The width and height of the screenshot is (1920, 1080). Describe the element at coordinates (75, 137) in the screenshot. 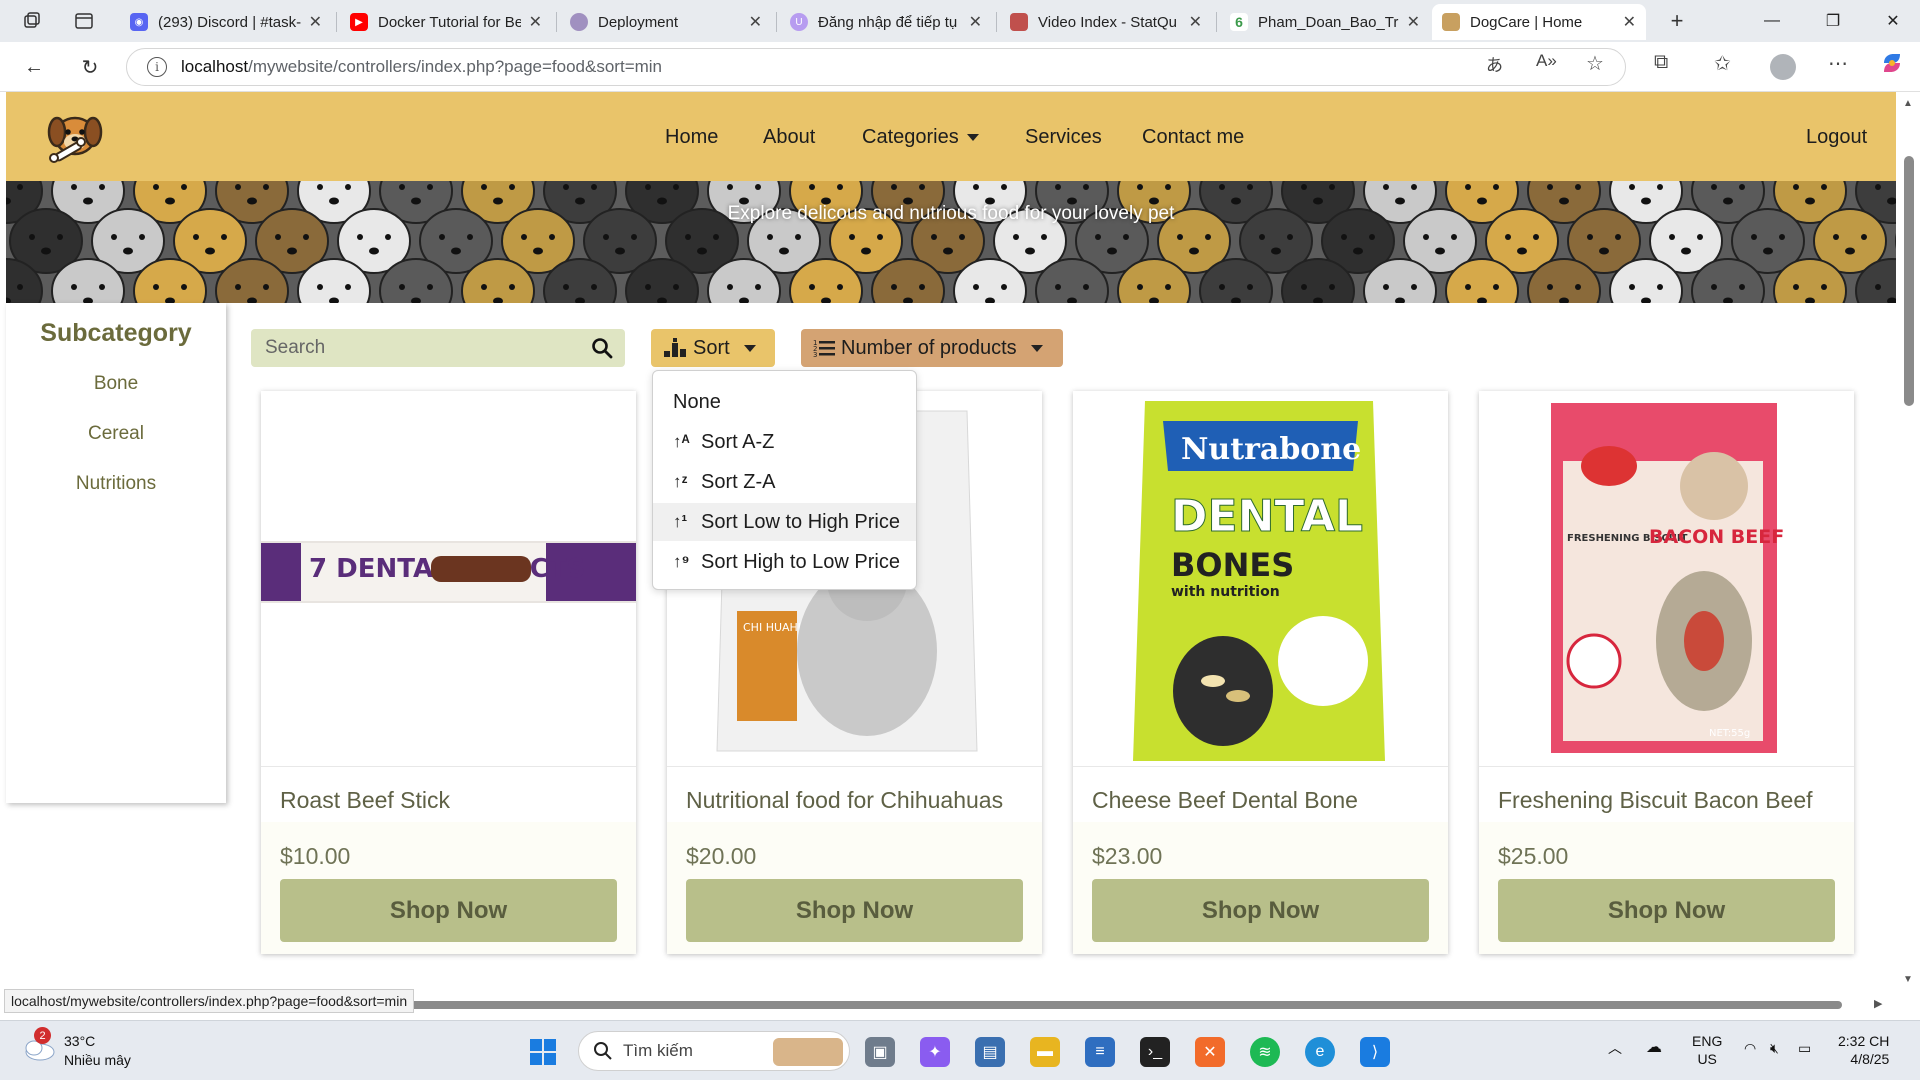

I see `dog-logo-icon` at that location.